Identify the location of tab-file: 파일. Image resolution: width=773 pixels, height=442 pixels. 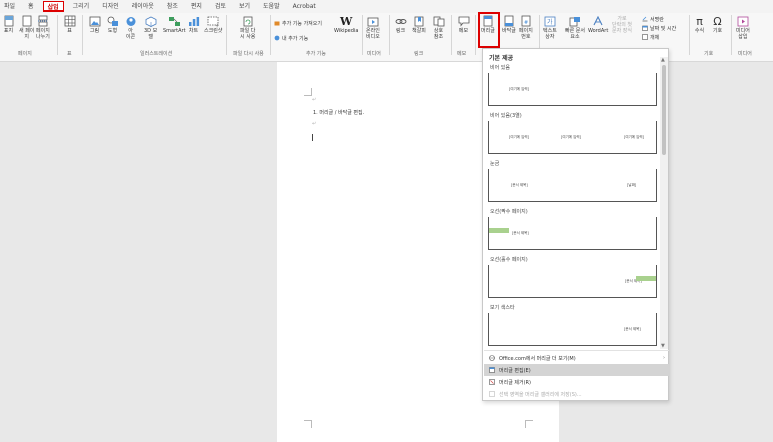
(9, 6).